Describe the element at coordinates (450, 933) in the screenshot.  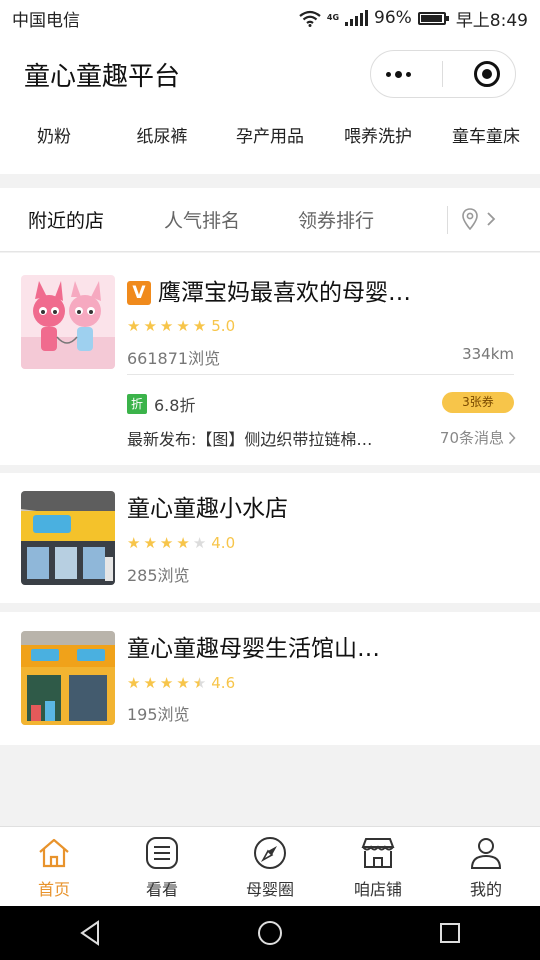
I see `recents-icon` at that location.